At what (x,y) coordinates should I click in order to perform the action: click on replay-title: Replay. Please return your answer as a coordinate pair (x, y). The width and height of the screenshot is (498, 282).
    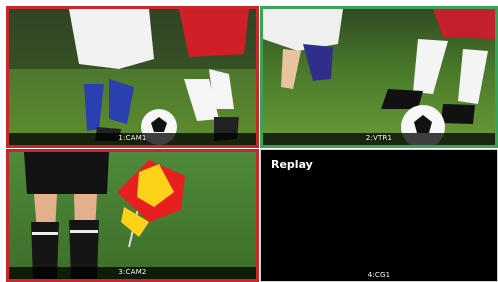
    Looking at the image, I should click on (292, 164).